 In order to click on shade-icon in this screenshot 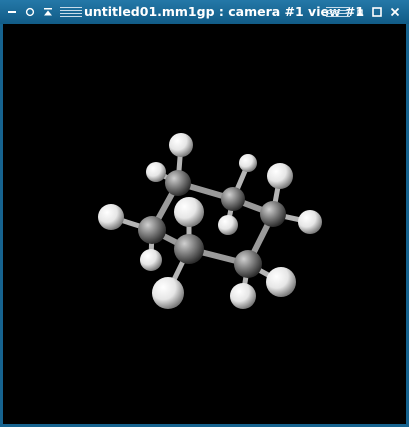, I will do `click(48, 12)`.